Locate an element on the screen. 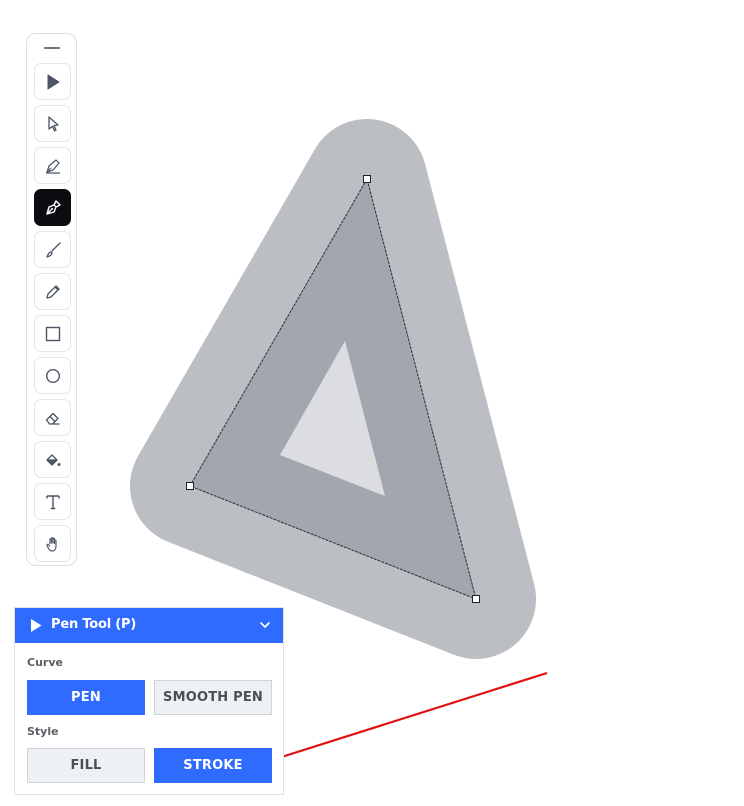 This screenshot has width=744, height=806. curve-label: Curve is located at coordinates (45, 662).